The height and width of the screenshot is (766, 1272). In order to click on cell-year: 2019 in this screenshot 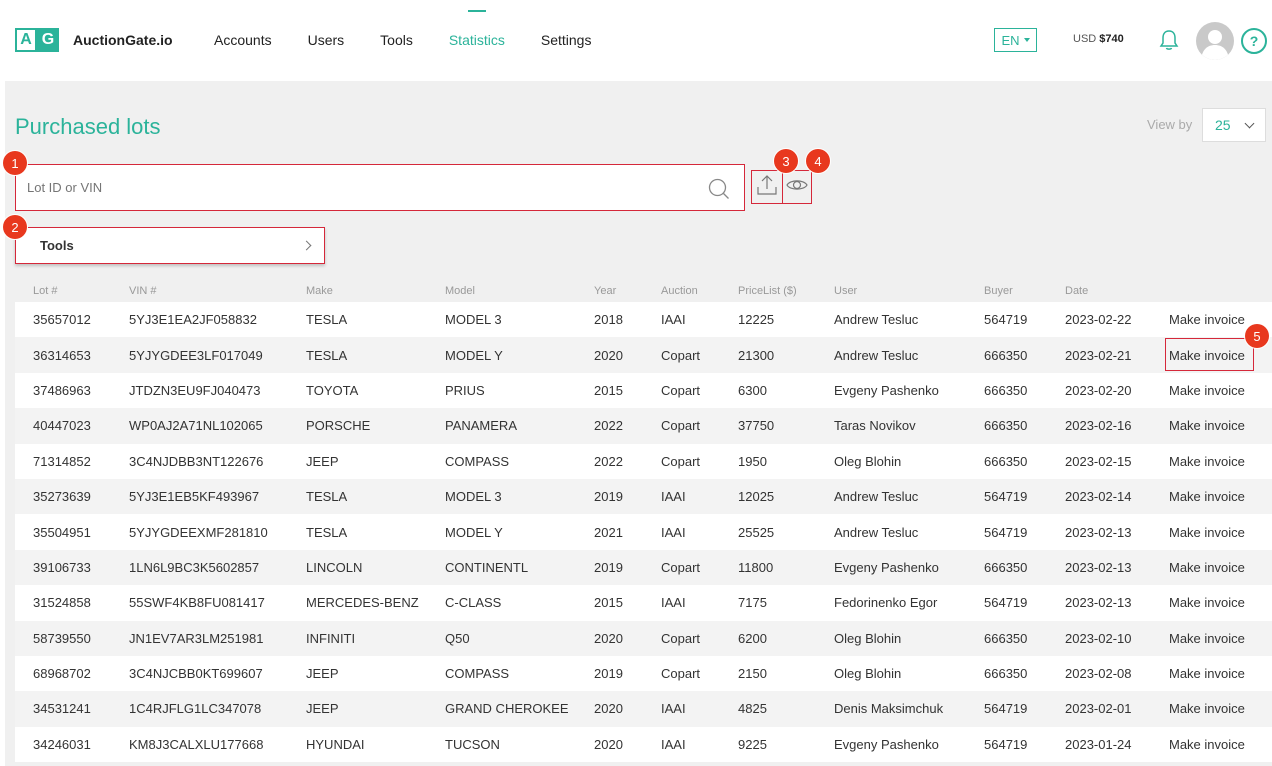, I will do `click(608, 674)`.